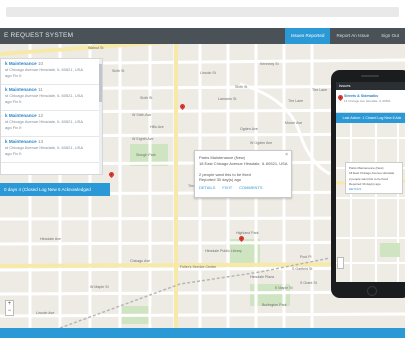 Image resolution: width=405 pixels, height=338 pixels. I want to click on street-label: Lincoln St, so click(208, 73).